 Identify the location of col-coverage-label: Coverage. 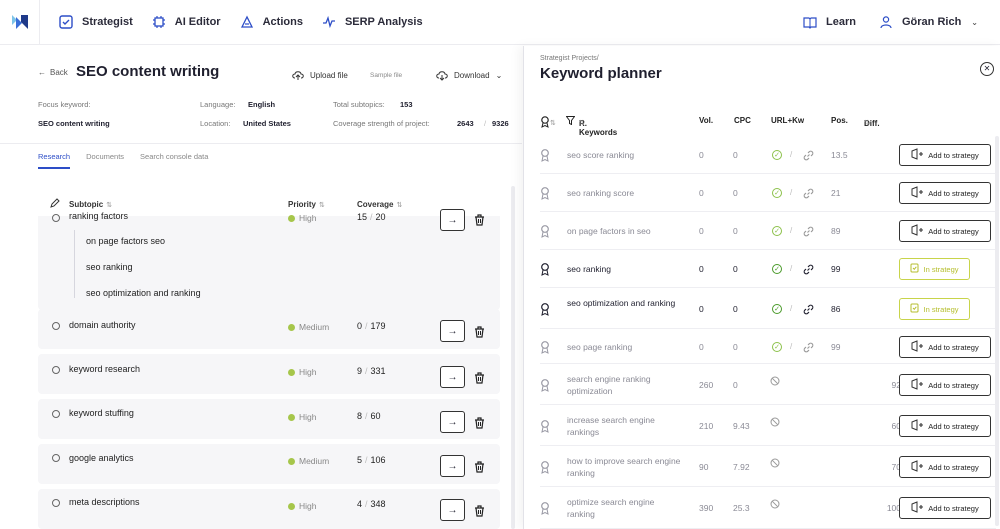
(375, 204).